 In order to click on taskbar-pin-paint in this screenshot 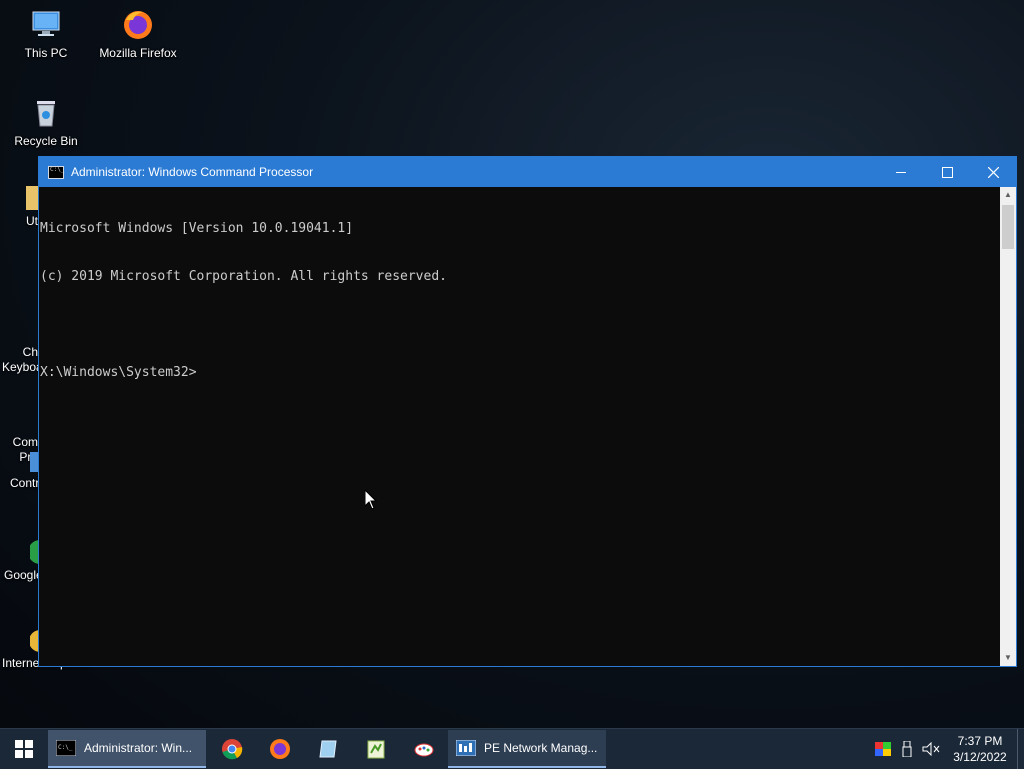, I will do `click(424, 749)`.